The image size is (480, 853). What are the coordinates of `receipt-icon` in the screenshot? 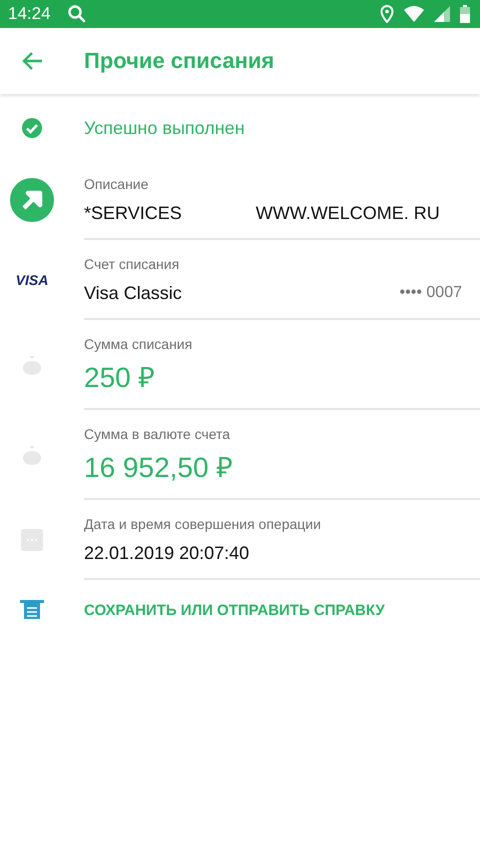 It's located at (32, 610).